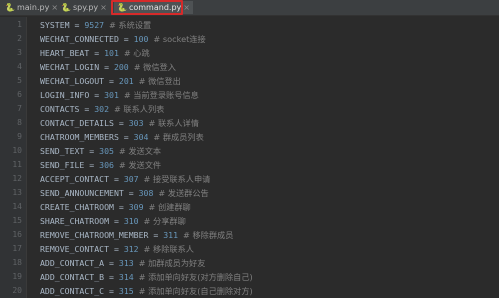  I want to click on constant-name: HEART_BEAT, so click(65, 53).